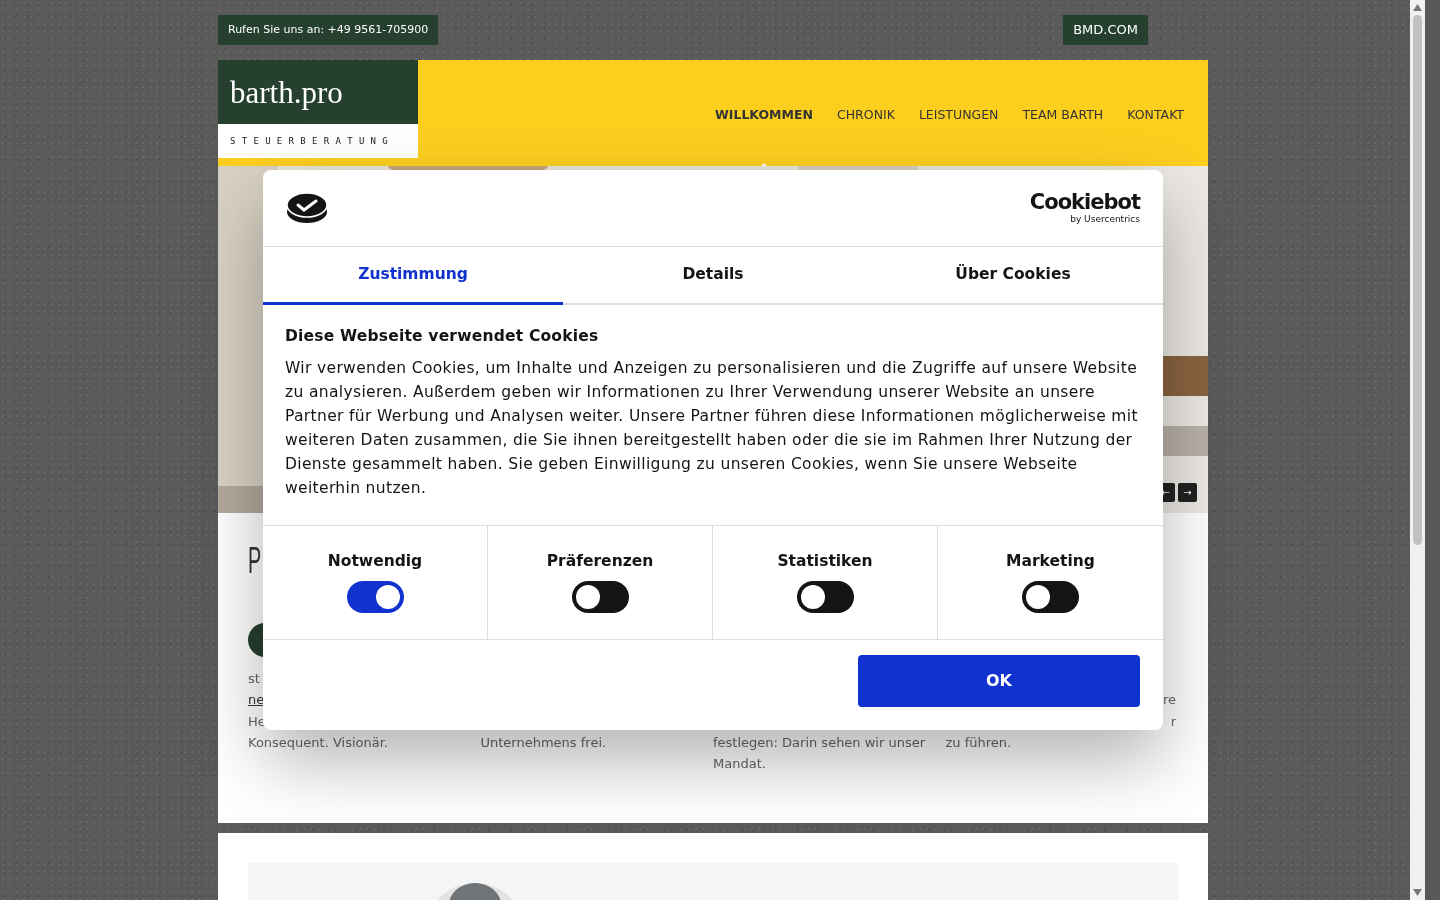  Describe the element at coordinates (1169, 700) in the screenshot. I see `body-text: re` at that location.